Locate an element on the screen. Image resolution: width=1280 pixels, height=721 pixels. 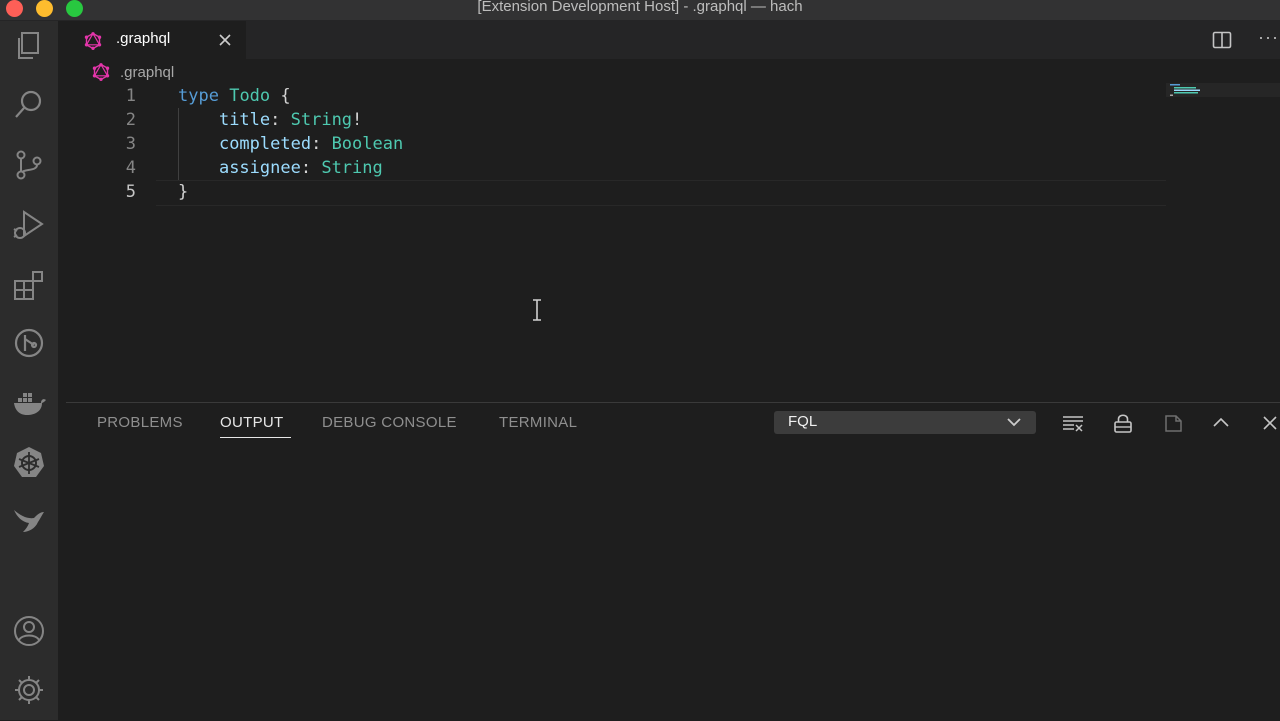
breadcrumb-label: .graphql is located at coordinates (147, 72).